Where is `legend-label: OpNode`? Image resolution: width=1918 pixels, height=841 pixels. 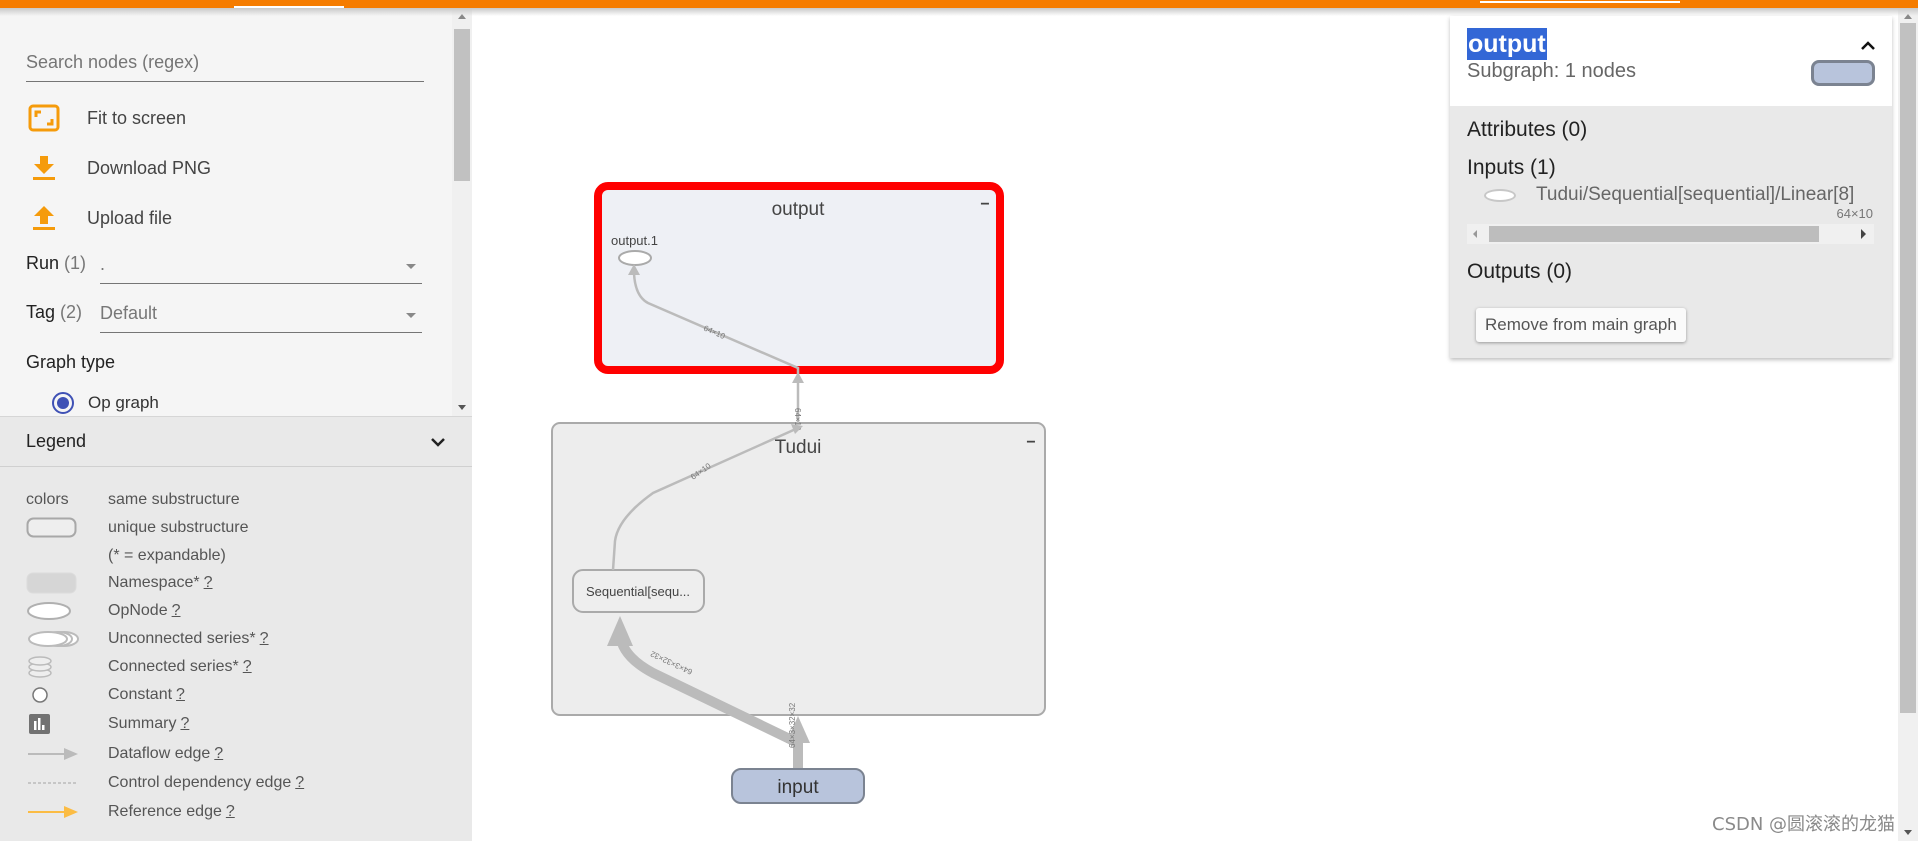 legend-label: OpNode is located at coordinates (138, 610).